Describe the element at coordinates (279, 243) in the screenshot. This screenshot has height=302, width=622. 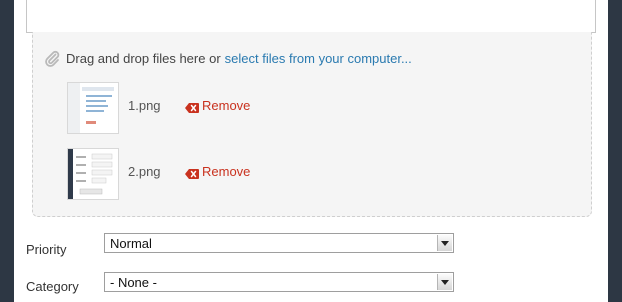
I see `priority-select: Normal` at that location.